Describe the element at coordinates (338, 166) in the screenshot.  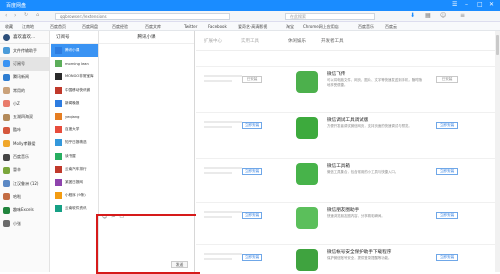
I see `extension-name: 微信工具箱` at that location.